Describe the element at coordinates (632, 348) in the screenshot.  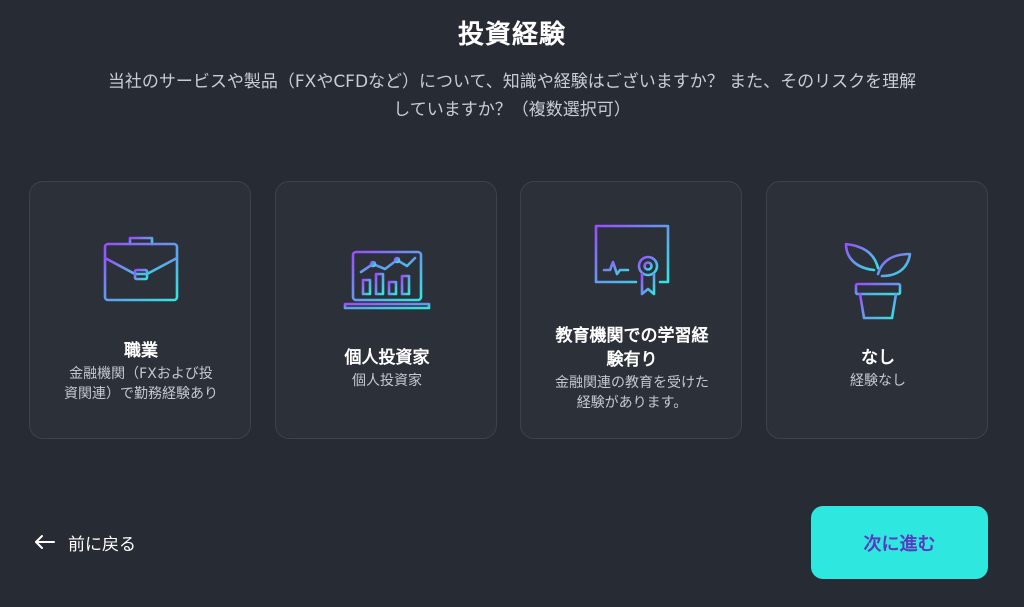
I see `option-title: 教育機関での学習経 験有り` at that location.